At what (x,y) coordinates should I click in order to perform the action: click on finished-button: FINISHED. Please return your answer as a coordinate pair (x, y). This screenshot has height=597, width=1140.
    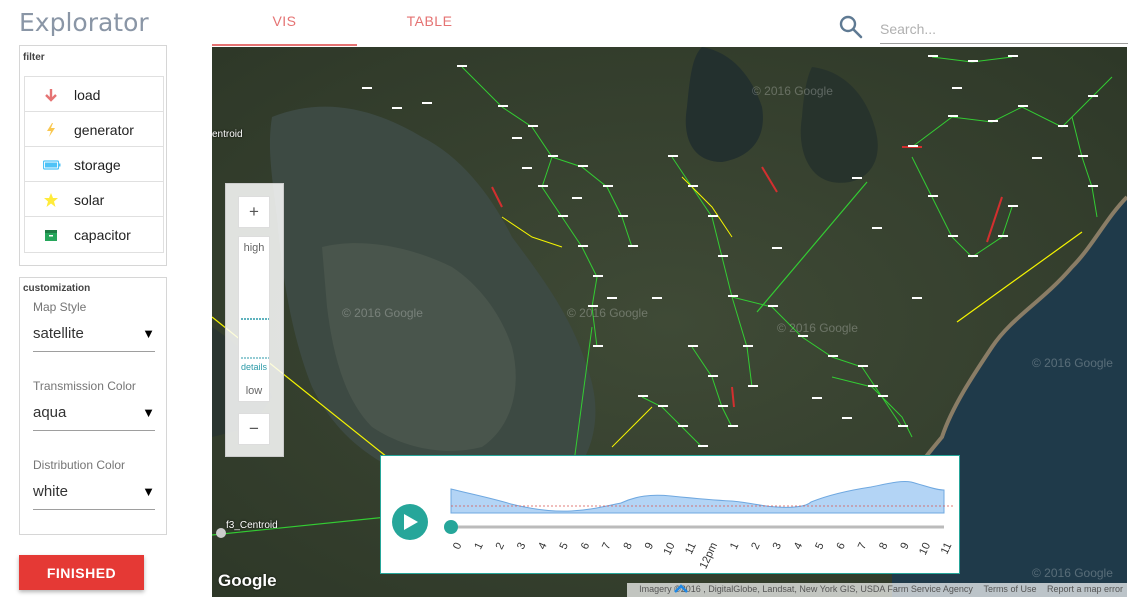
    Looking at the image, I should click on (81, 572).